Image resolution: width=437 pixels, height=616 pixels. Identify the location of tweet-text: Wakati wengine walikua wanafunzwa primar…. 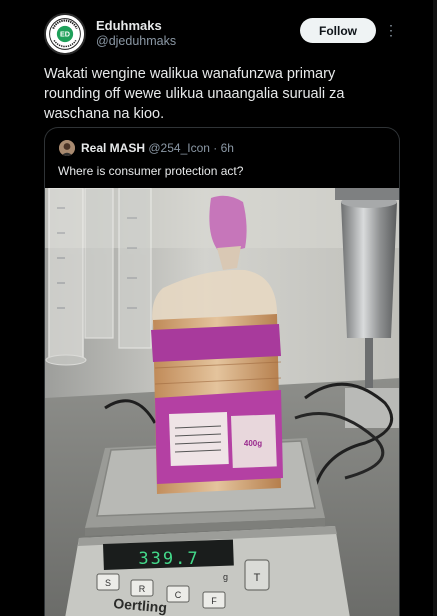
(194, 94).